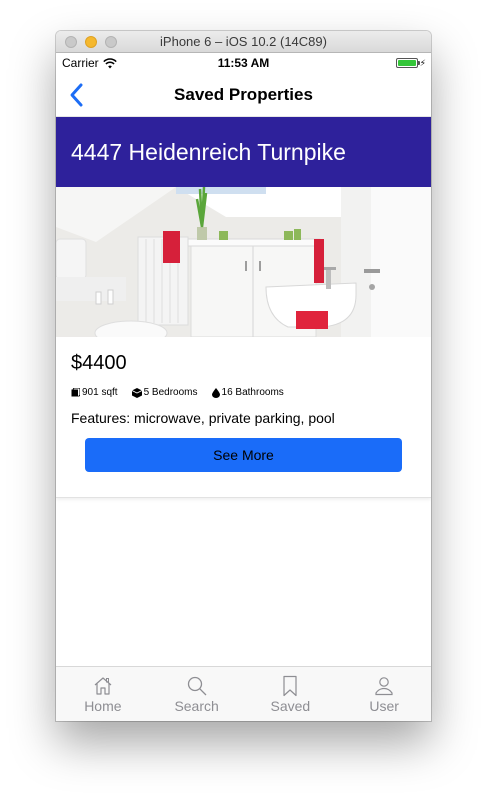 The height and width of the screenshot is (801, 487). Describe the element at coordinates (384, 686) in the screenshot. I see `person-icon` at that location.